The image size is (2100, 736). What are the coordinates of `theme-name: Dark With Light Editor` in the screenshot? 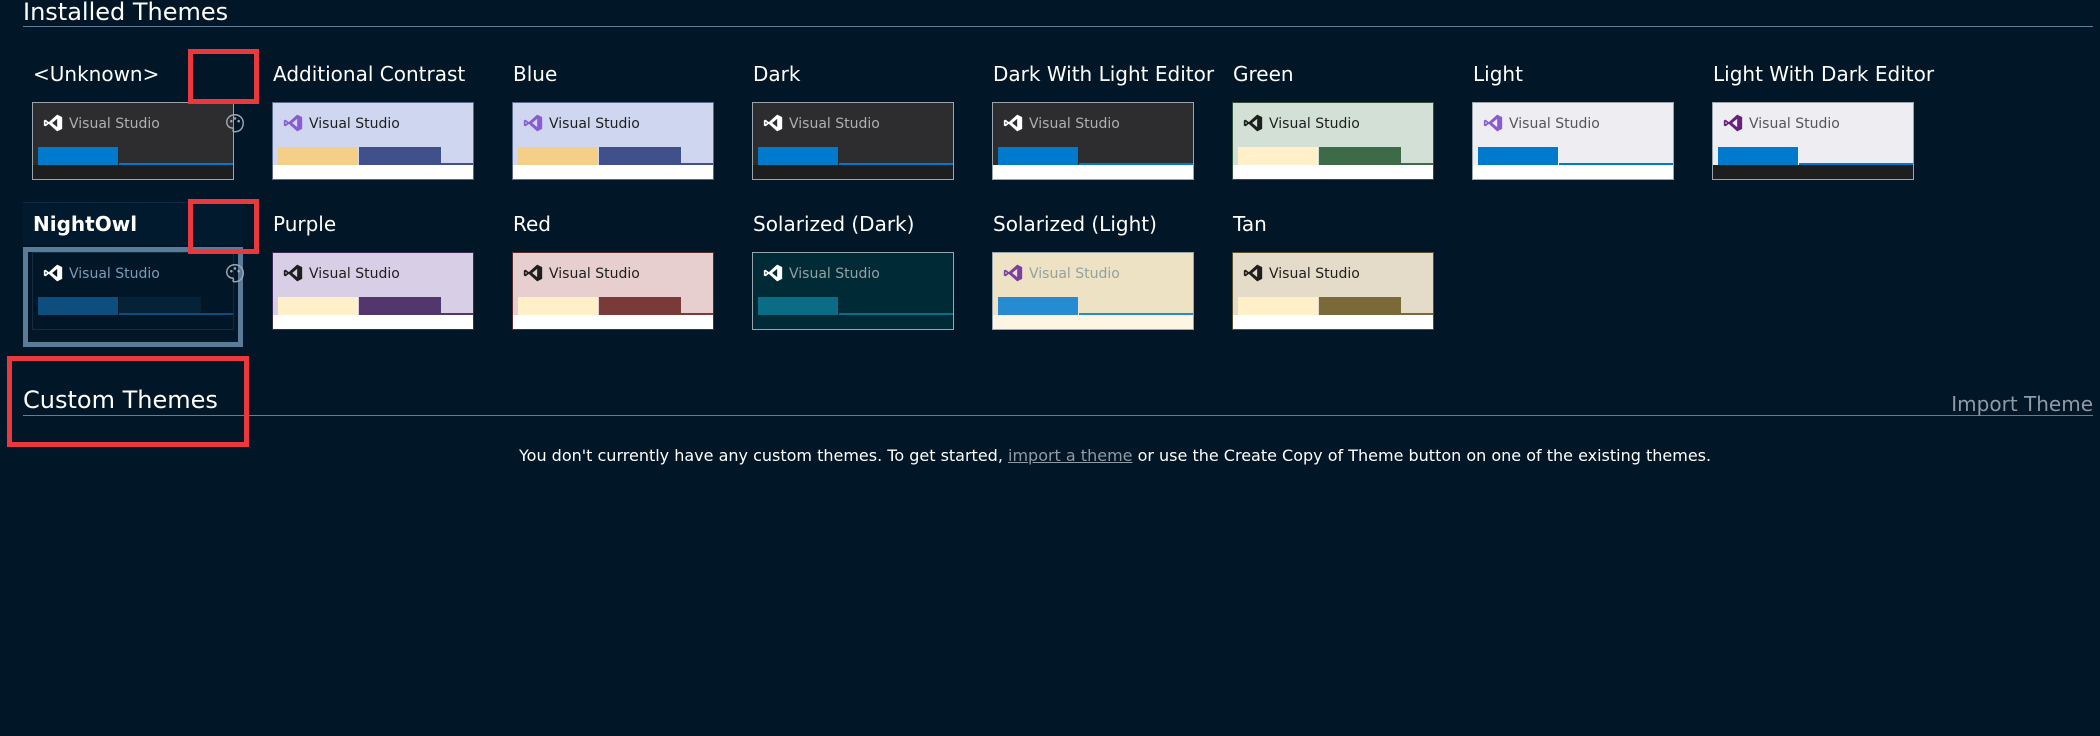 It's located at (1104, 74).